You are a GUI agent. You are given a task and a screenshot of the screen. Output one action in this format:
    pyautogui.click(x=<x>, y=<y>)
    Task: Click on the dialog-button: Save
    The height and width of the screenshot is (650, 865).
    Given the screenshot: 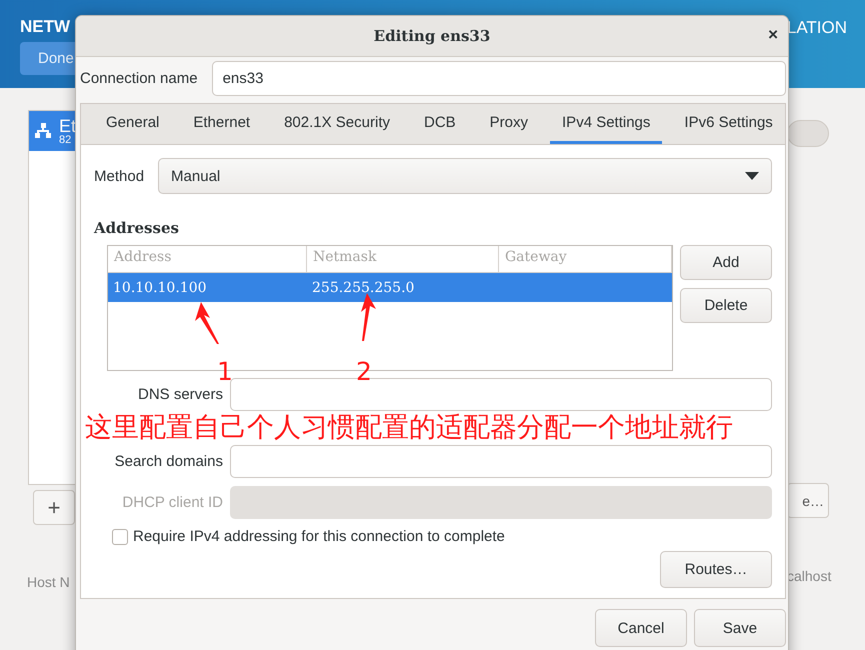 What is the action you would take?
    pyautogui.click(x=740, y=628)
    